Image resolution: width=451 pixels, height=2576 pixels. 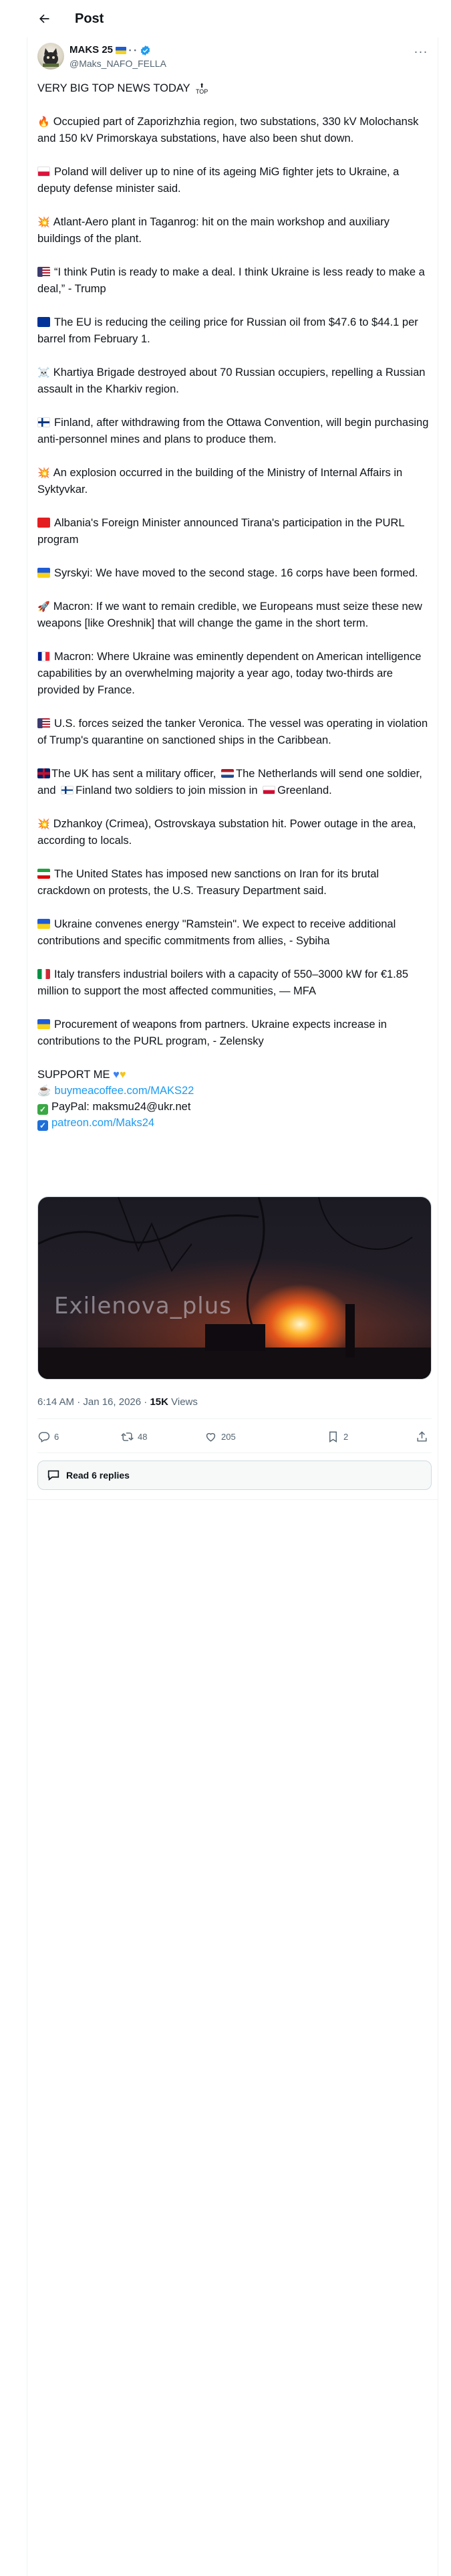 I want to click on repost-count: 48, so click(x=143, y=1436).